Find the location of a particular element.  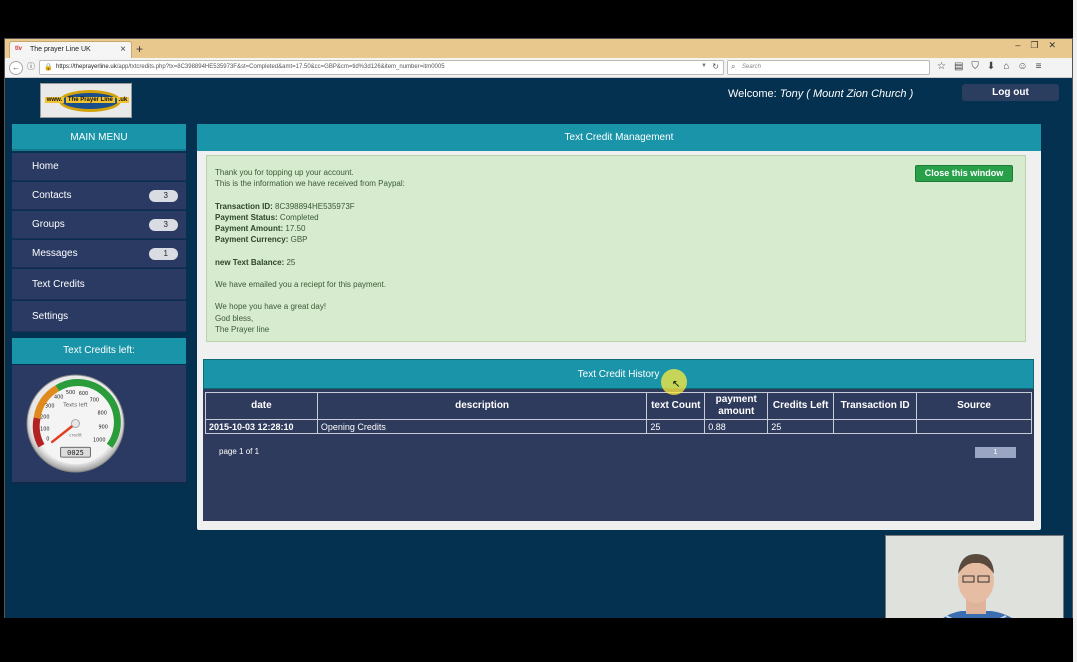

payment-status: Completed is located at coordinates (299, 217).